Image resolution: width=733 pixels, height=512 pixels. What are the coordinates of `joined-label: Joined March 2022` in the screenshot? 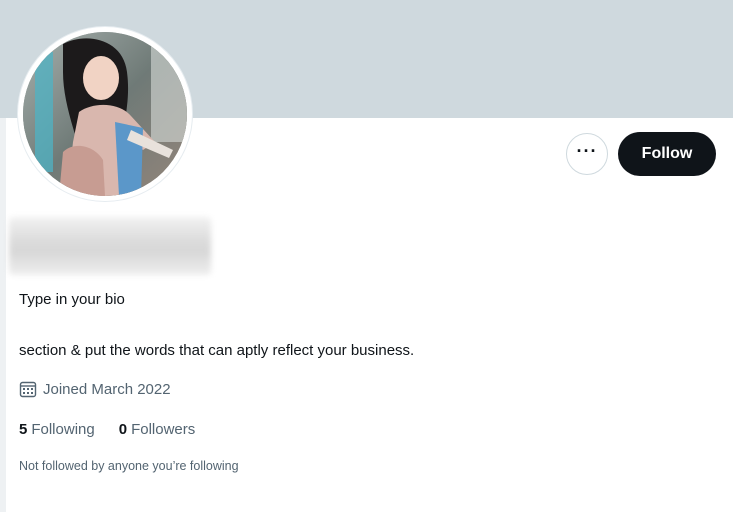 It's located at (107, 389).